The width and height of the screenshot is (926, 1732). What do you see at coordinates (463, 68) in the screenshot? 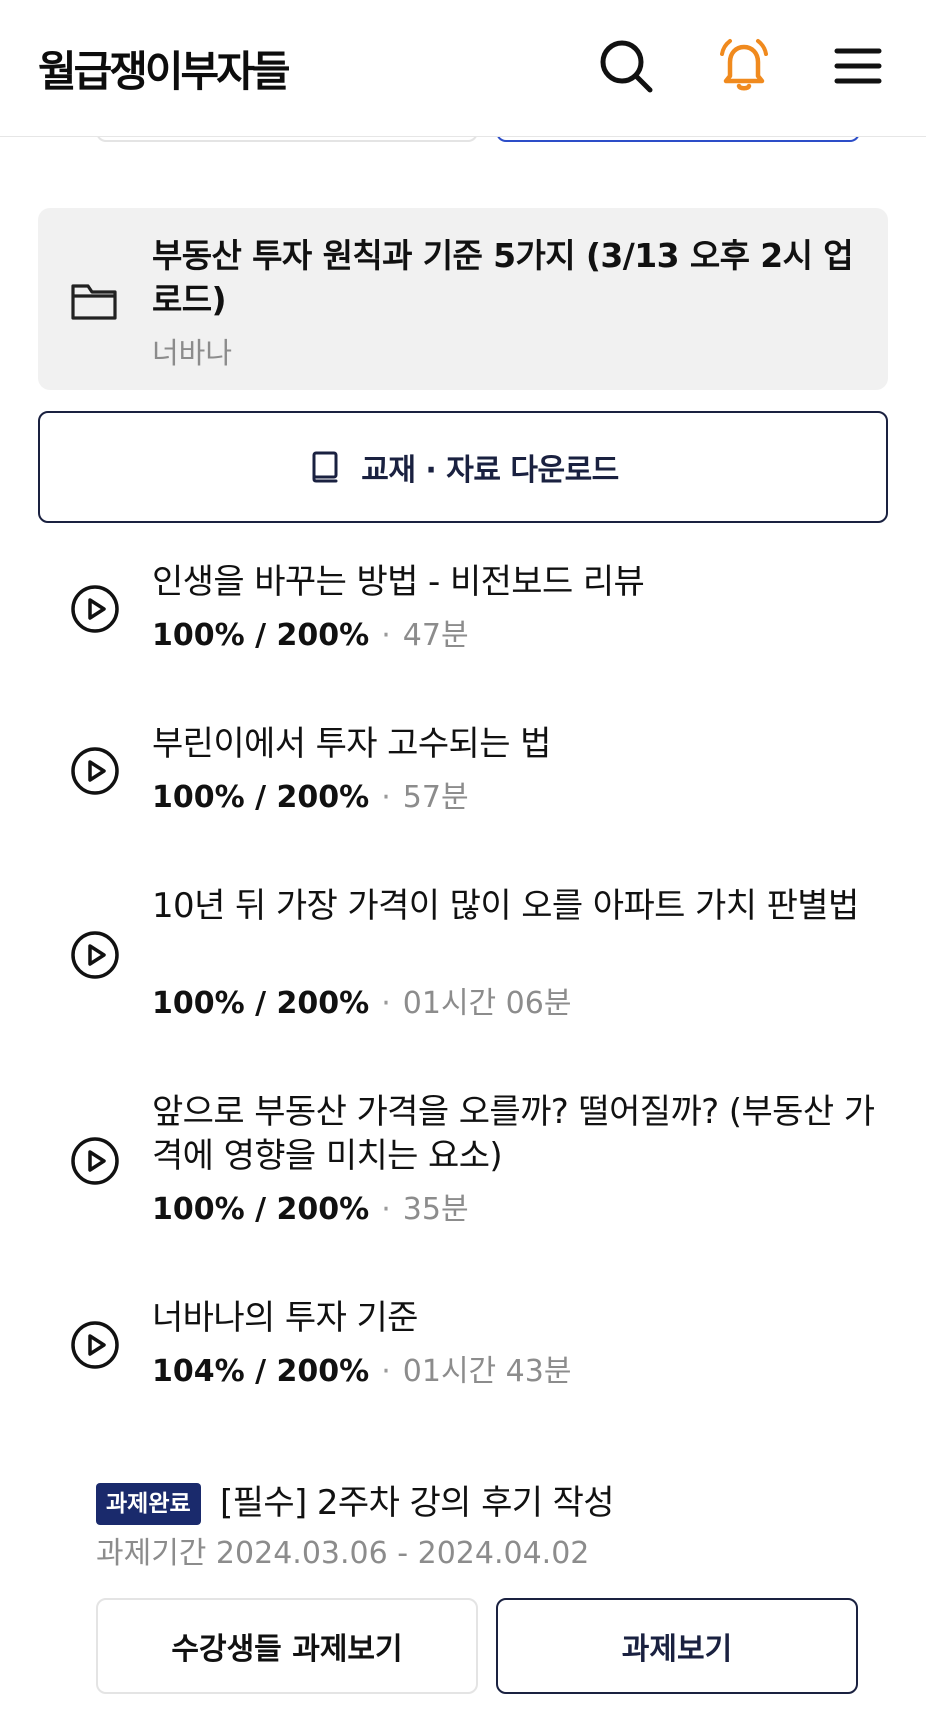
I see `app-header: 월급쟁이부자들` at bounding box center [463, 68].